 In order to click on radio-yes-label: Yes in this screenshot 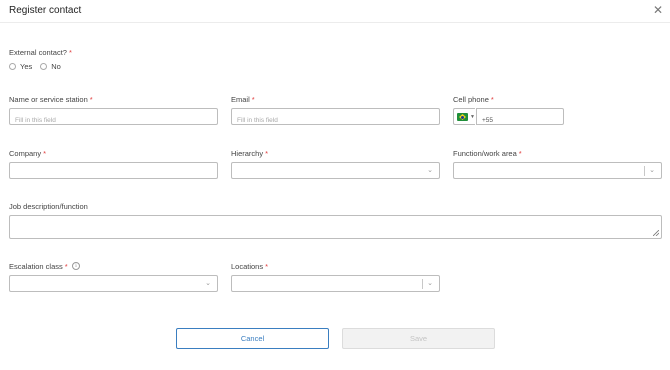, I will do `click(26, 66)`.